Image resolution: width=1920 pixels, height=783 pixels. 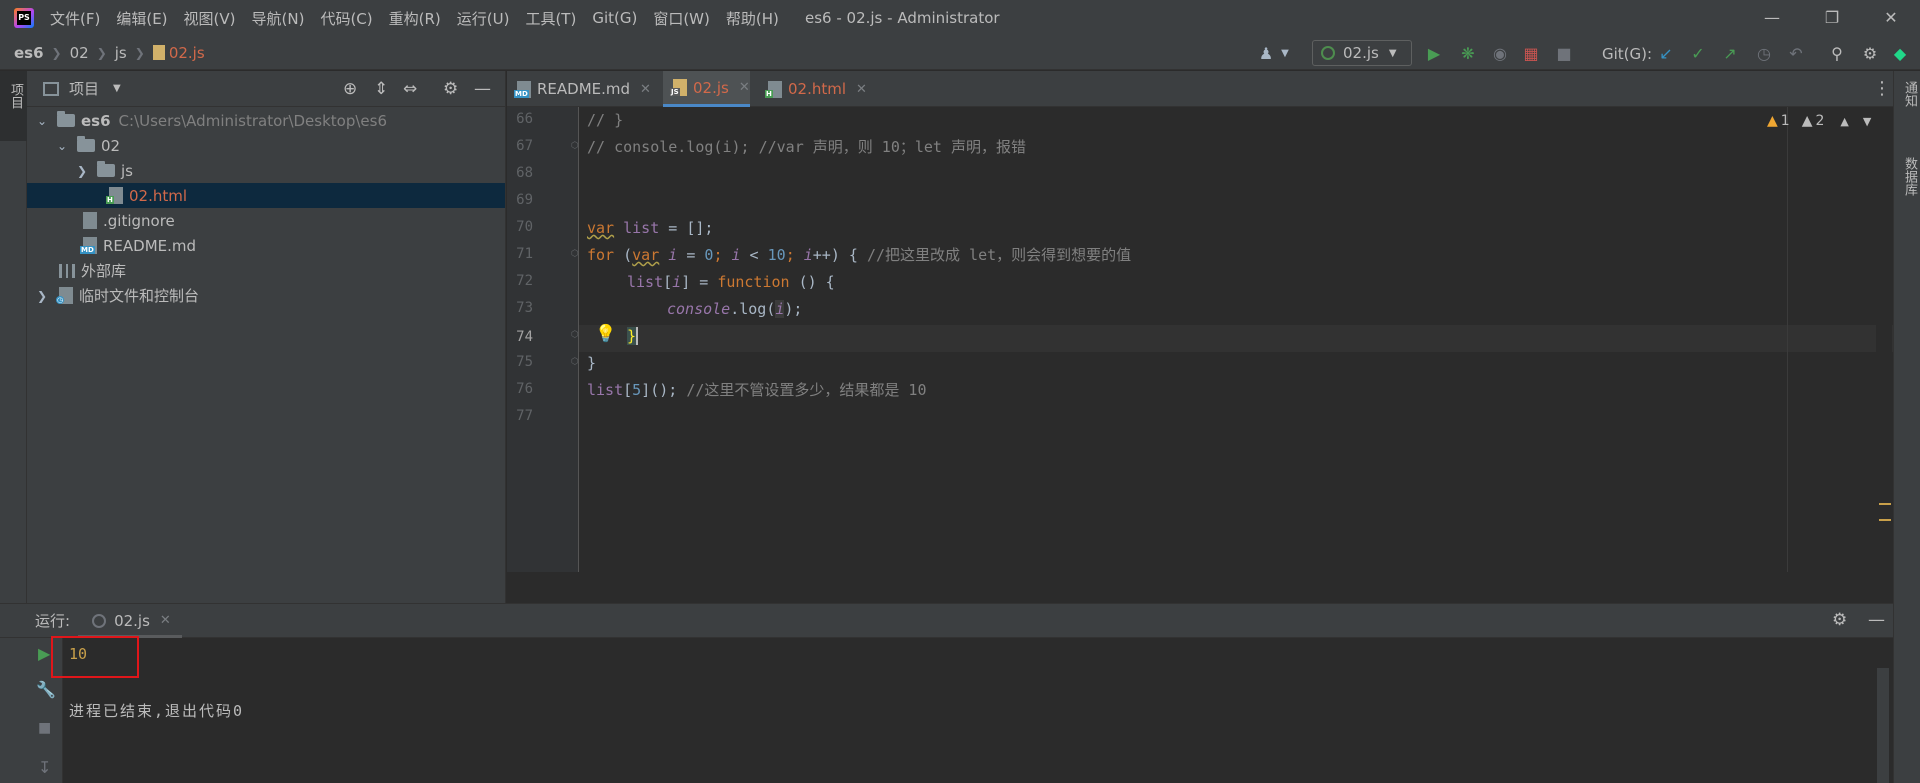 What do you see at coordinates (121, 53) in the screenshot?
I see `breadcrumb-subfolder: js` at bounding box center [121, 53].